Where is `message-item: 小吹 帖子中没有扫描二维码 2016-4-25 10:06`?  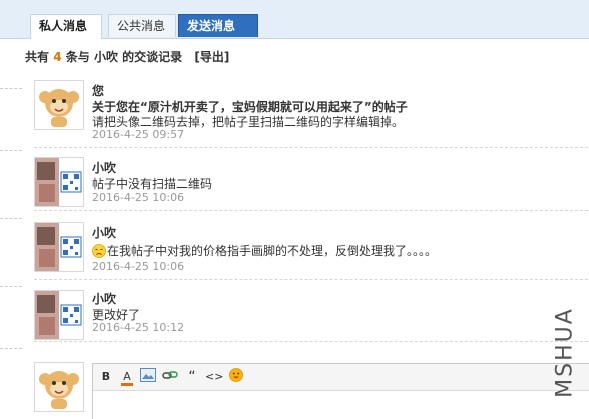 message-item: 小吹 帖子中没有扫描二维码 2016-4-25 10:06 is located at coordinates (311, 184).